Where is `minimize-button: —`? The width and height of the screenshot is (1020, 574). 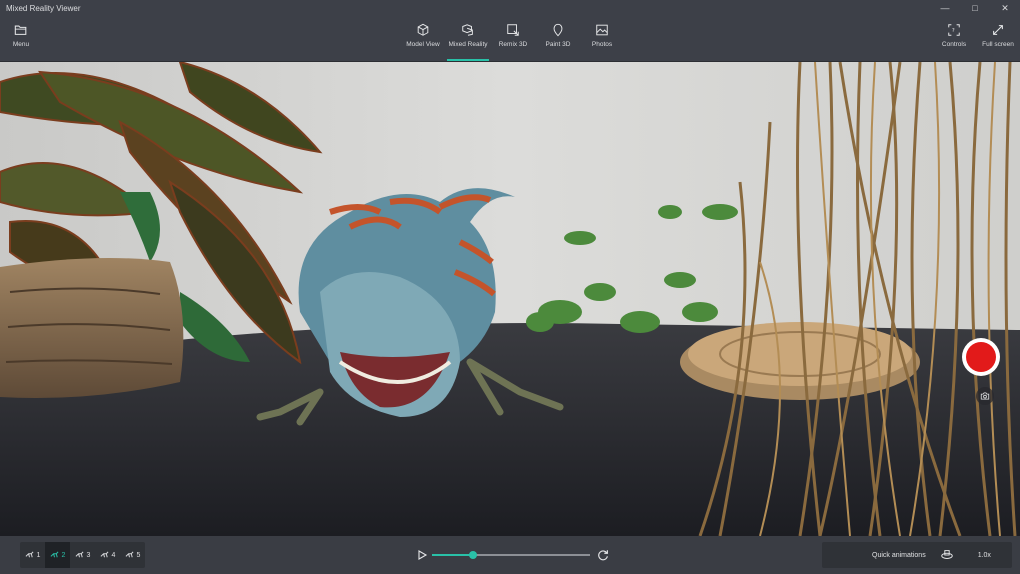 minimize-button: — is located at coordinates (945, 8).